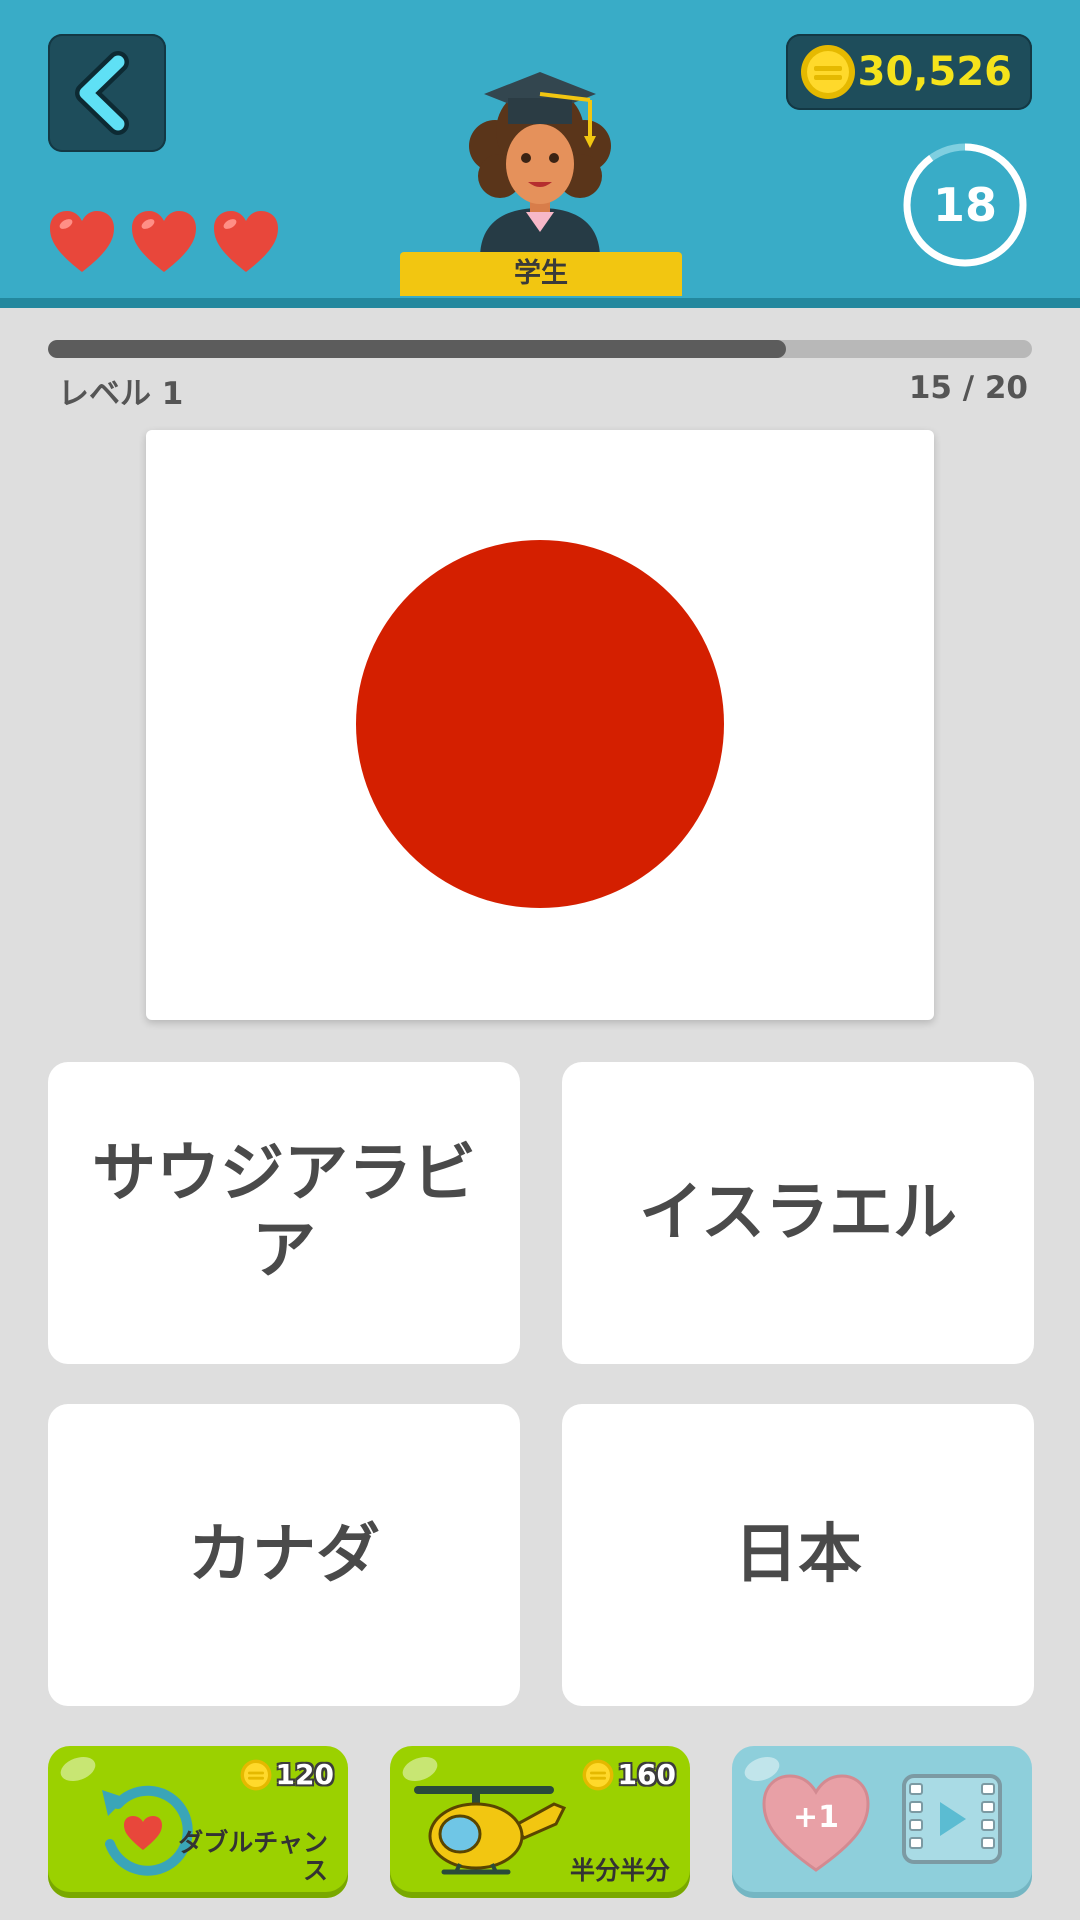  Describe the element at coordinates (284, 1213) in the screenshot. I see `answer-option-1: サウジアラビア` at that location.